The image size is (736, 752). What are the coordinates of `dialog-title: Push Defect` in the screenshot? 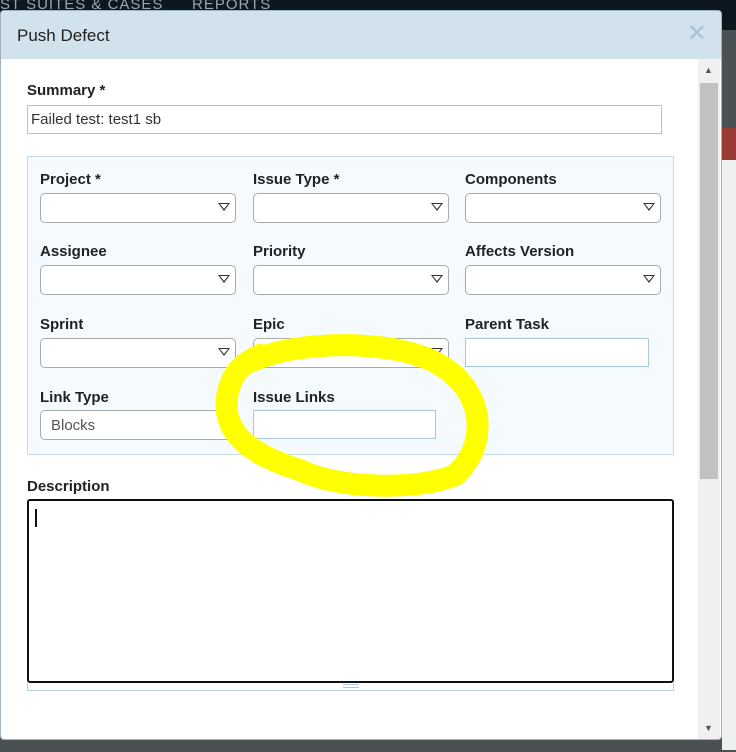 It's located at (63, 35).